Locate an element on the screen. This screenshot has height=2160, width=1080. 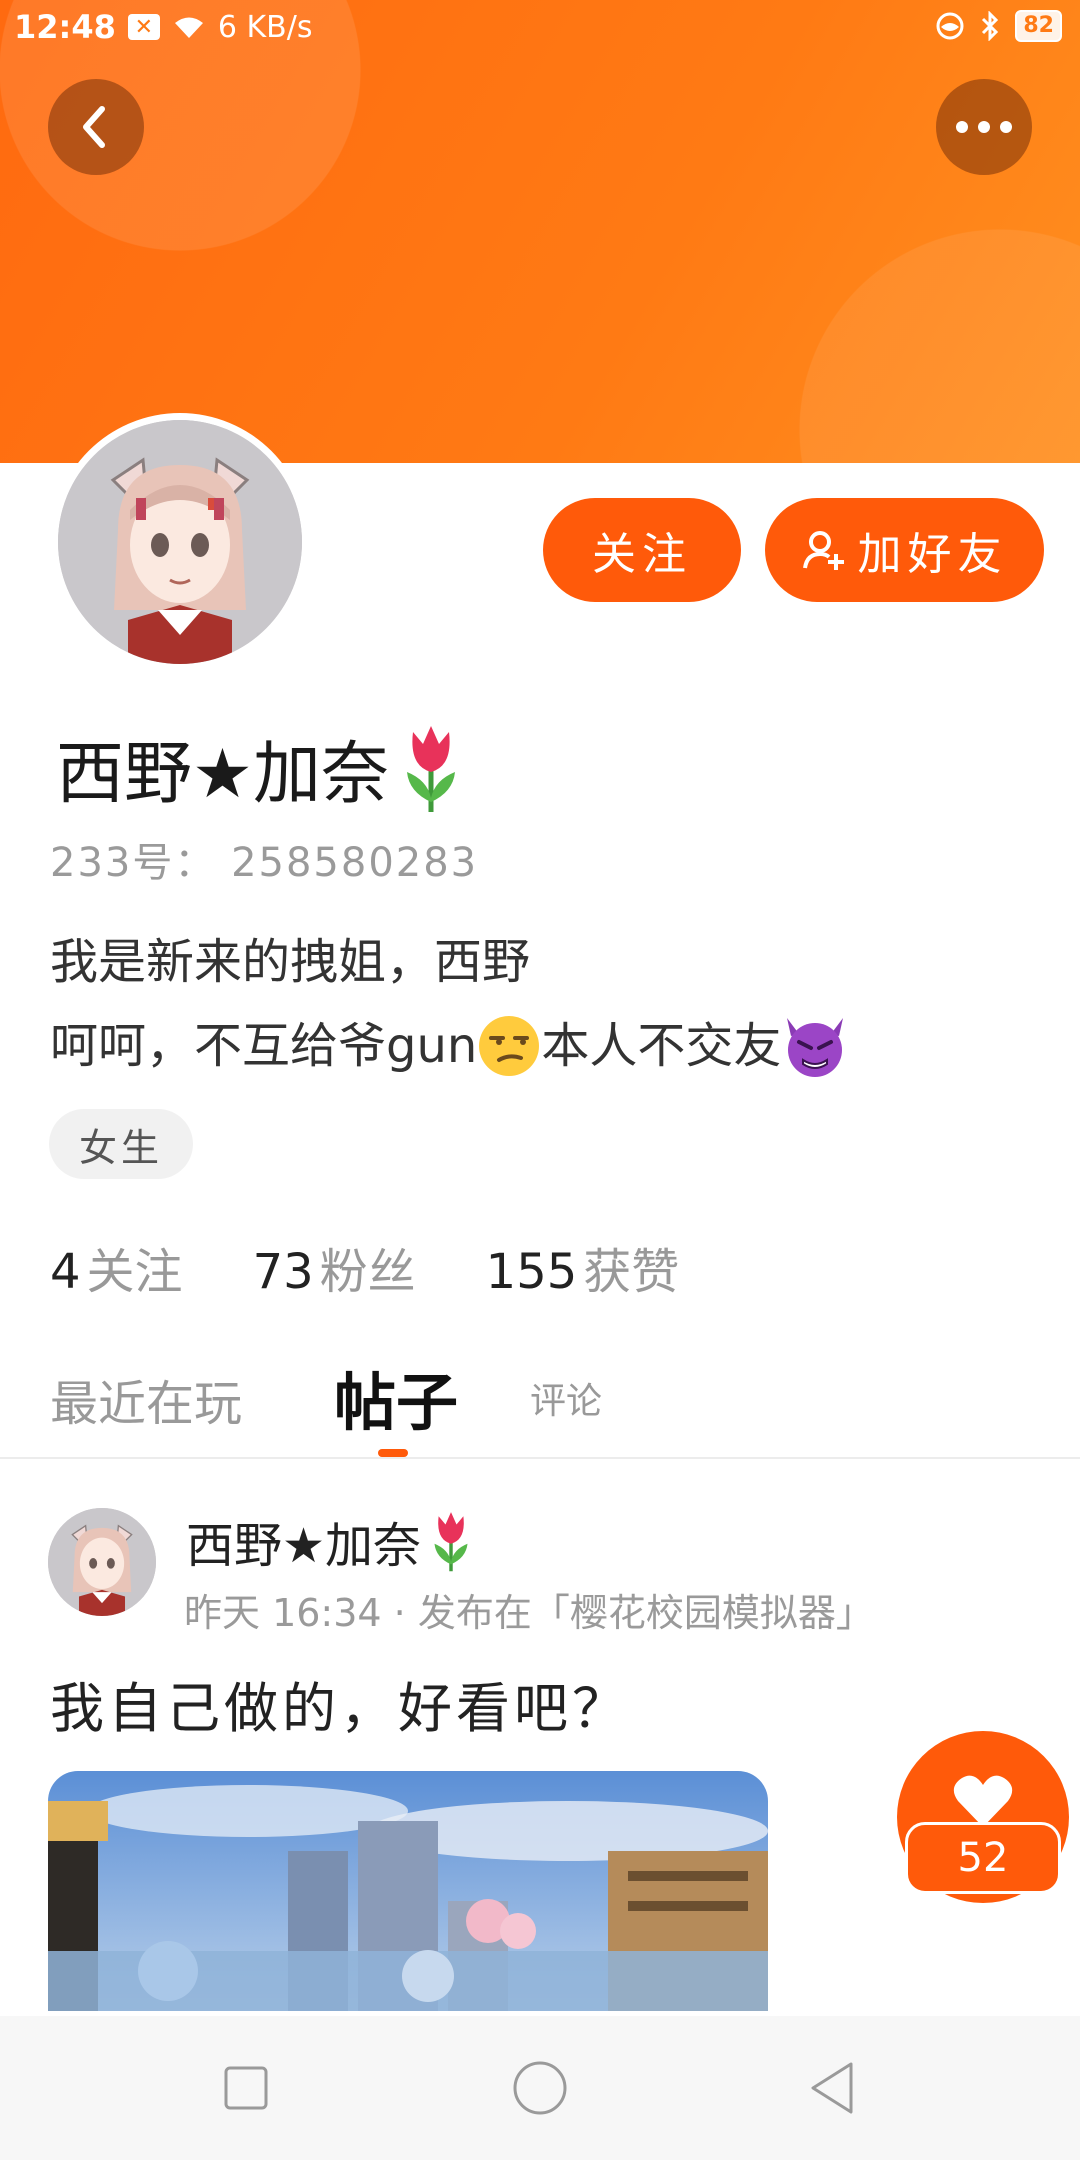
user-id-value: 258580283 is located at coordinates (355, 863).